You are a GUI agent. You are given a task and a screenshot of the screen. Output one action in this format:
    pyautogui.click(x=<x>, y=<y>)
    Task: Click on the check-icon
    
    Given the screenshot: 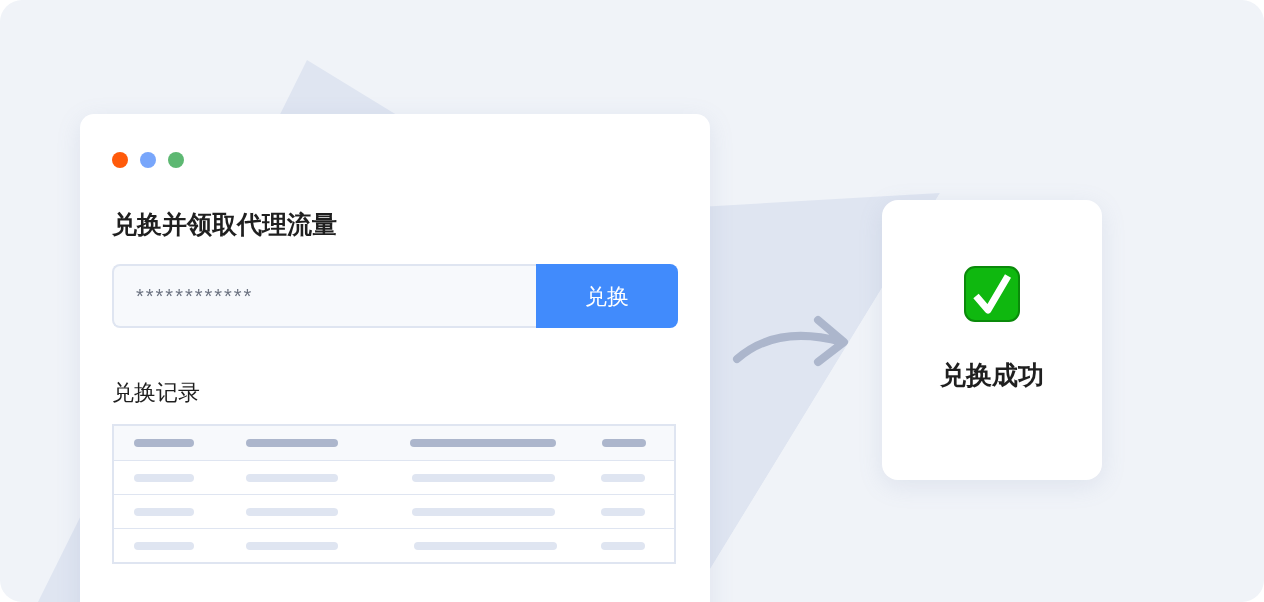 What is the action you would take?
    pyautogui.click(x=992, y=294)
    